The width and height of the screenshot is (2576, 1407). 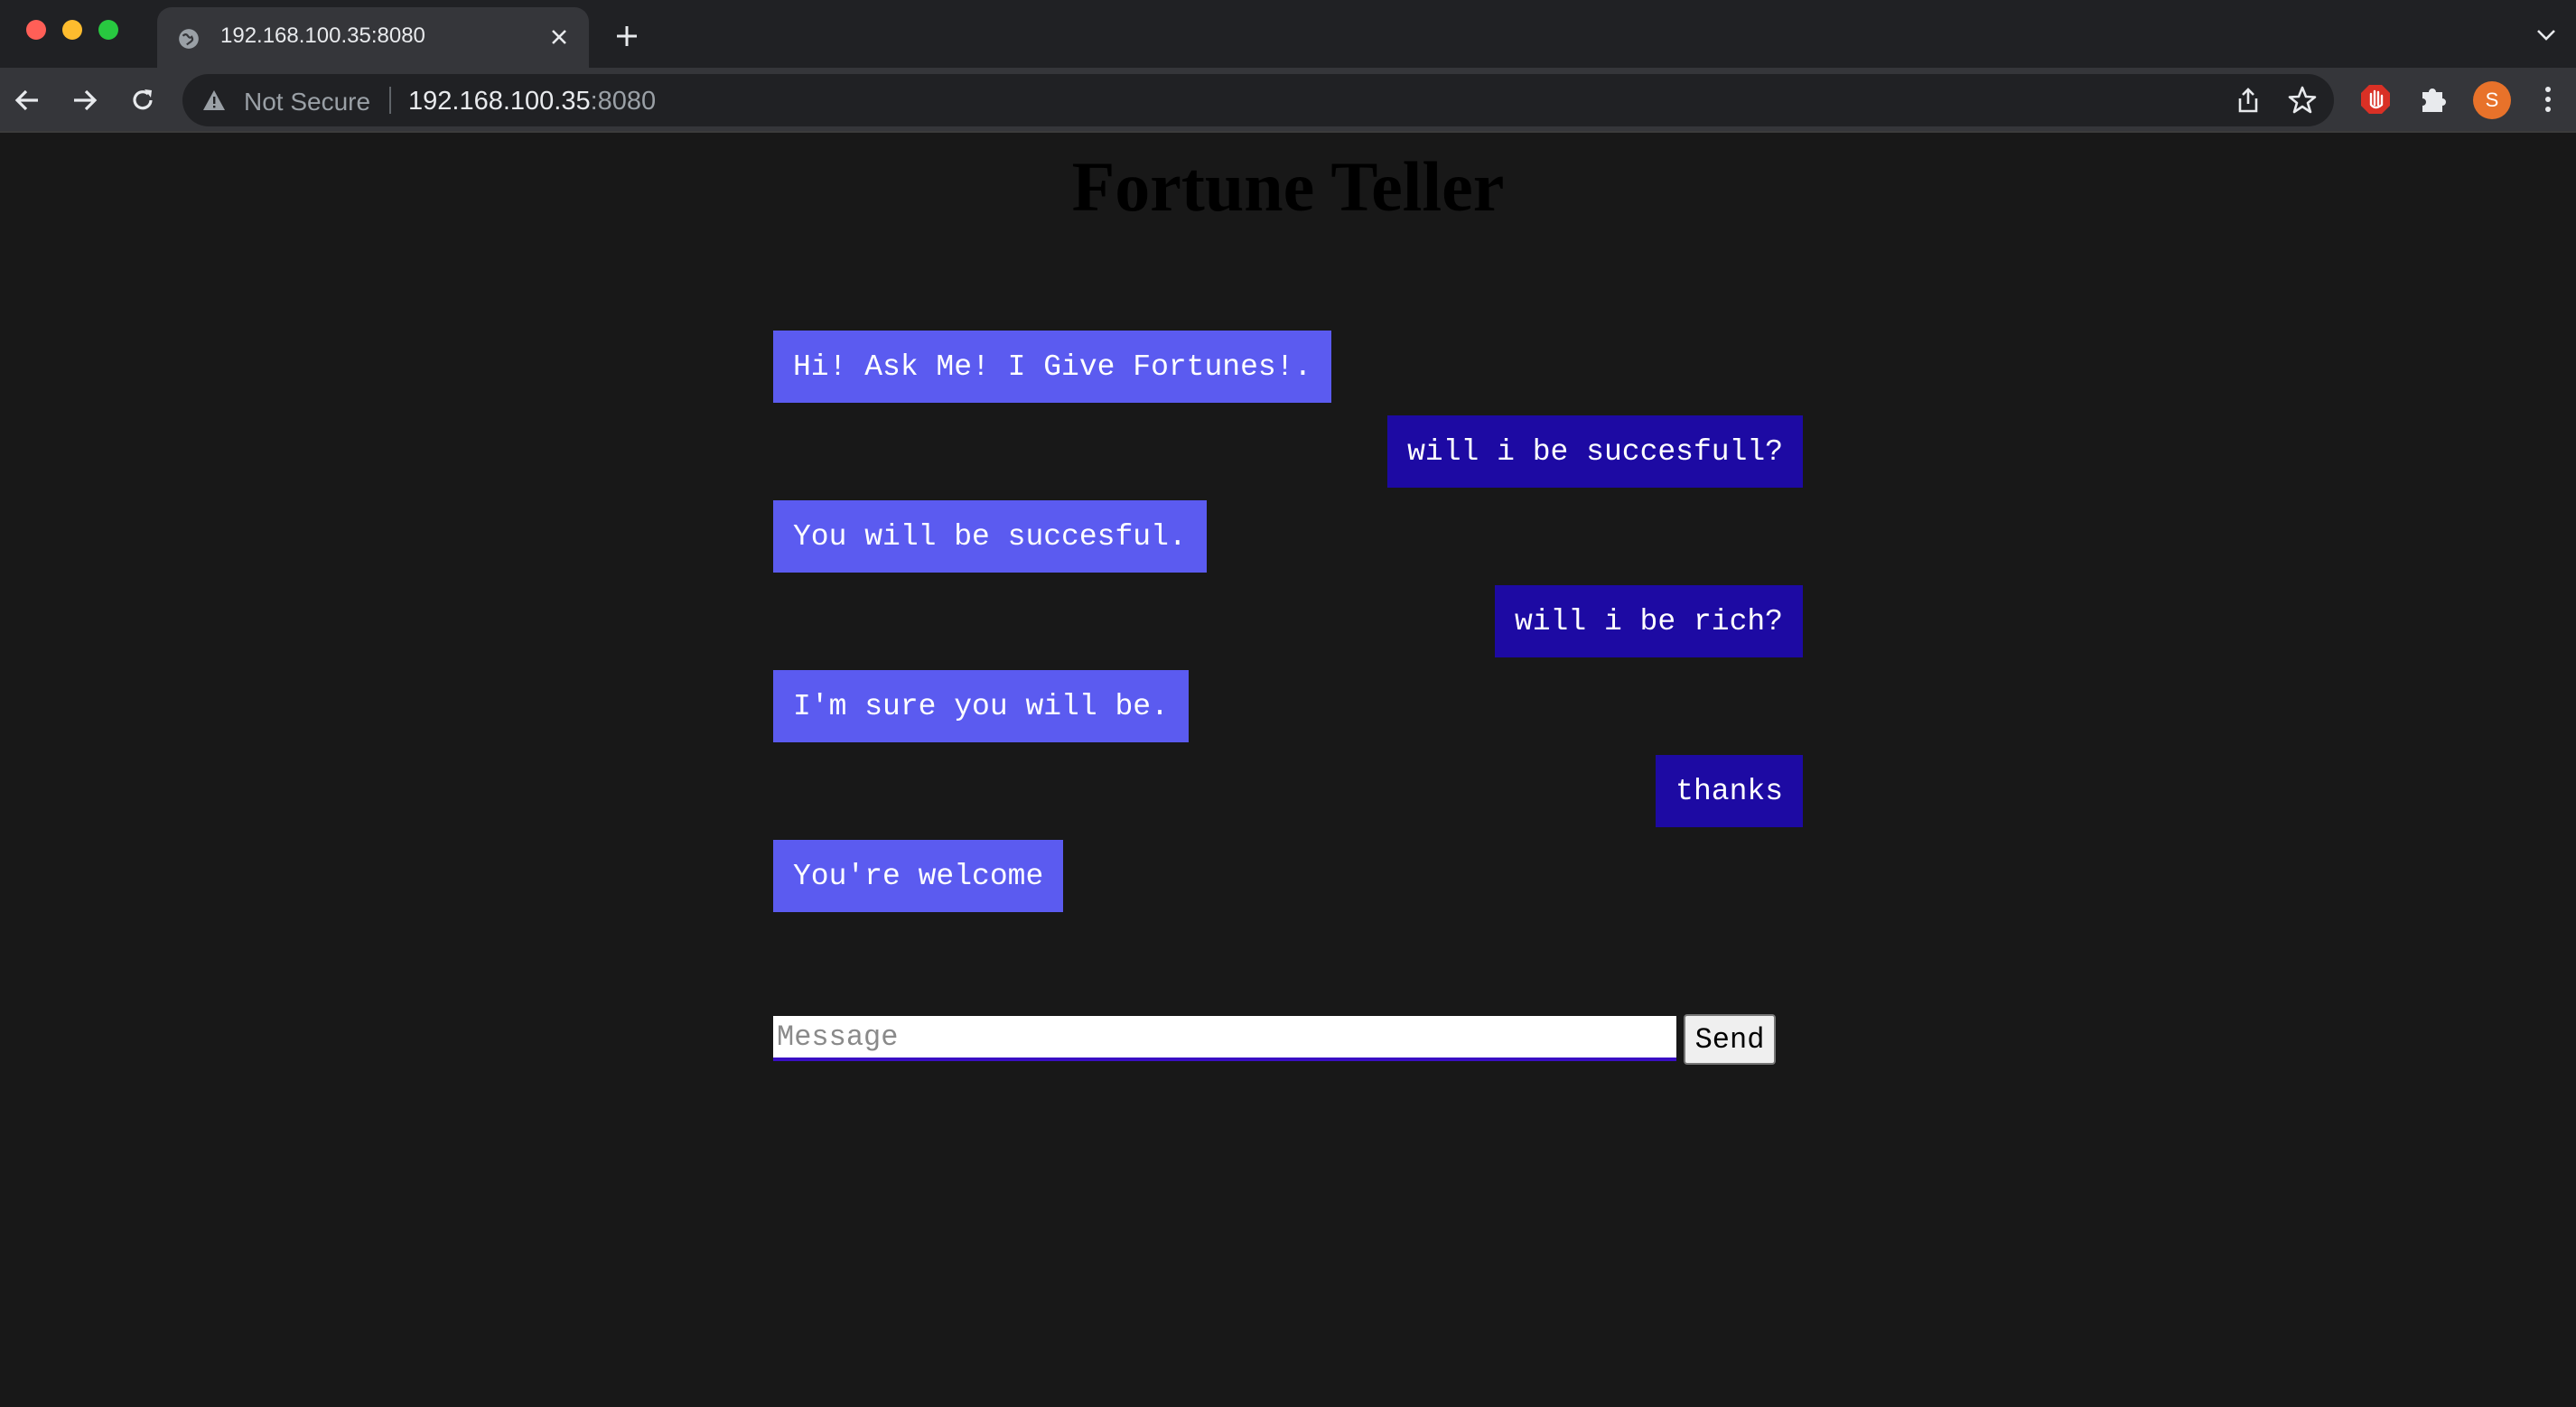 I want to click on arrow-right-icon, so click(x=85, y=100).